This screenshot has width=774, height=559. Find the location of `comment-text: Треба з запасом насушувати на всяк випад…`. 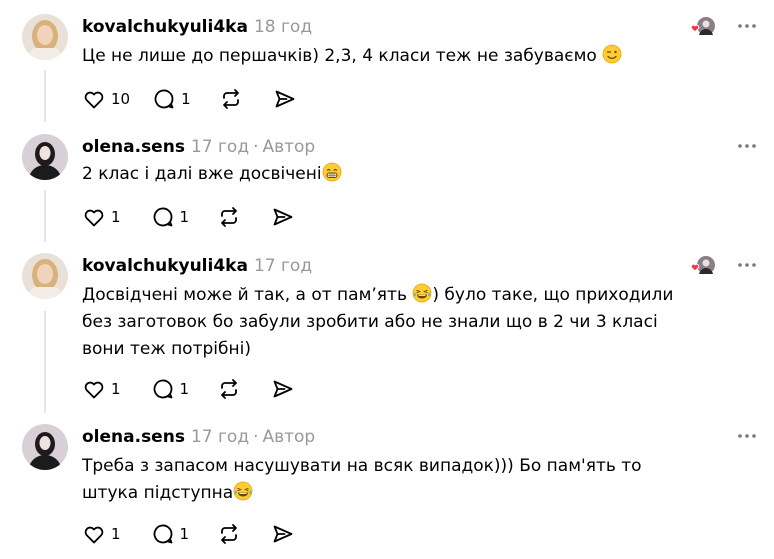

comment-text: Треба з запасом насушувати на всяк випад… is located at coordinates (362, 479).